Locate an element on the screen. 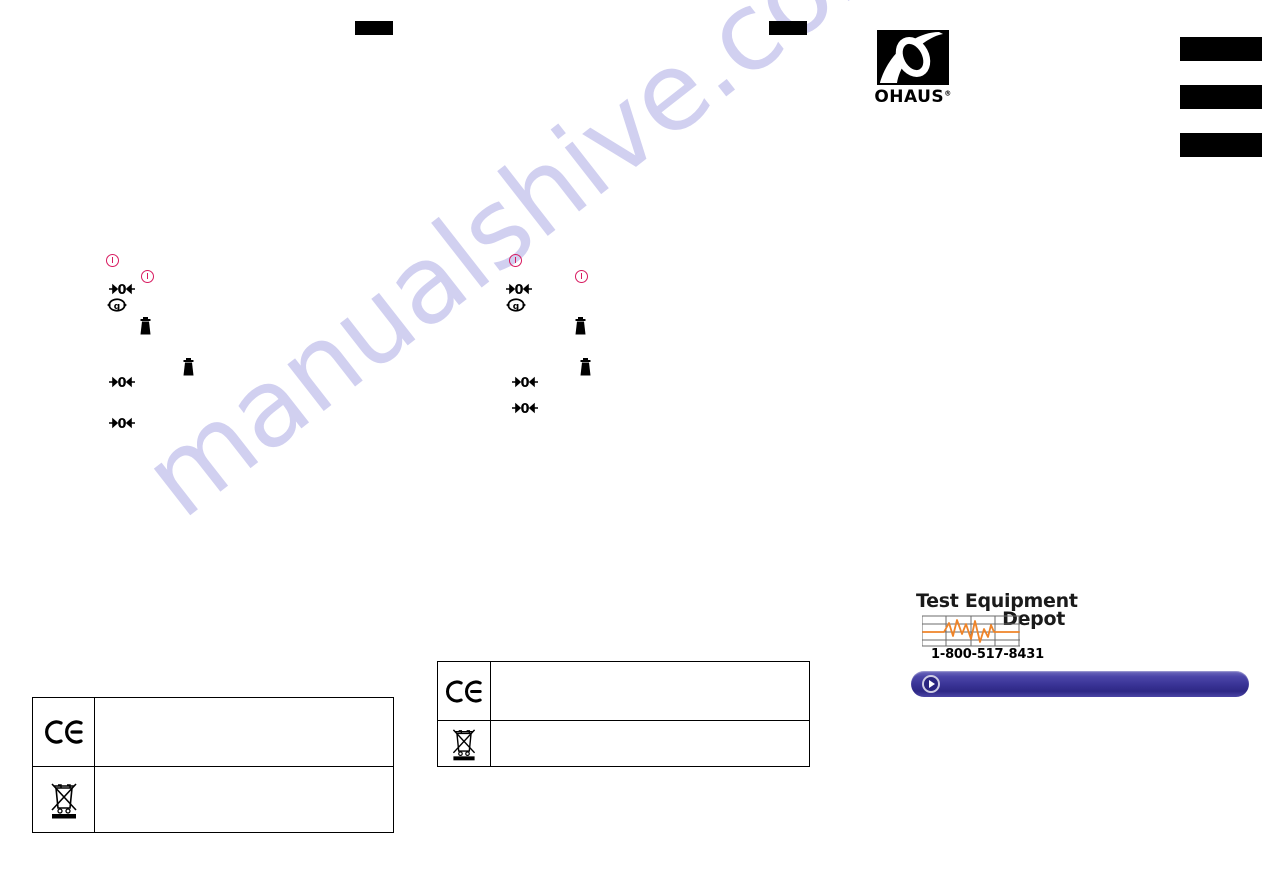 The width and height of the screenshot is (1263, 893). ohaus-wordmark-text: OHAUS is located at coordinates (909, 97).